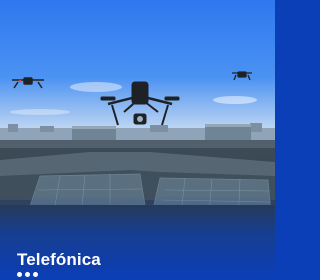 This screenshot has height=280, width=320. I want to click on brand-name: Telefónica, so click(59, 259).